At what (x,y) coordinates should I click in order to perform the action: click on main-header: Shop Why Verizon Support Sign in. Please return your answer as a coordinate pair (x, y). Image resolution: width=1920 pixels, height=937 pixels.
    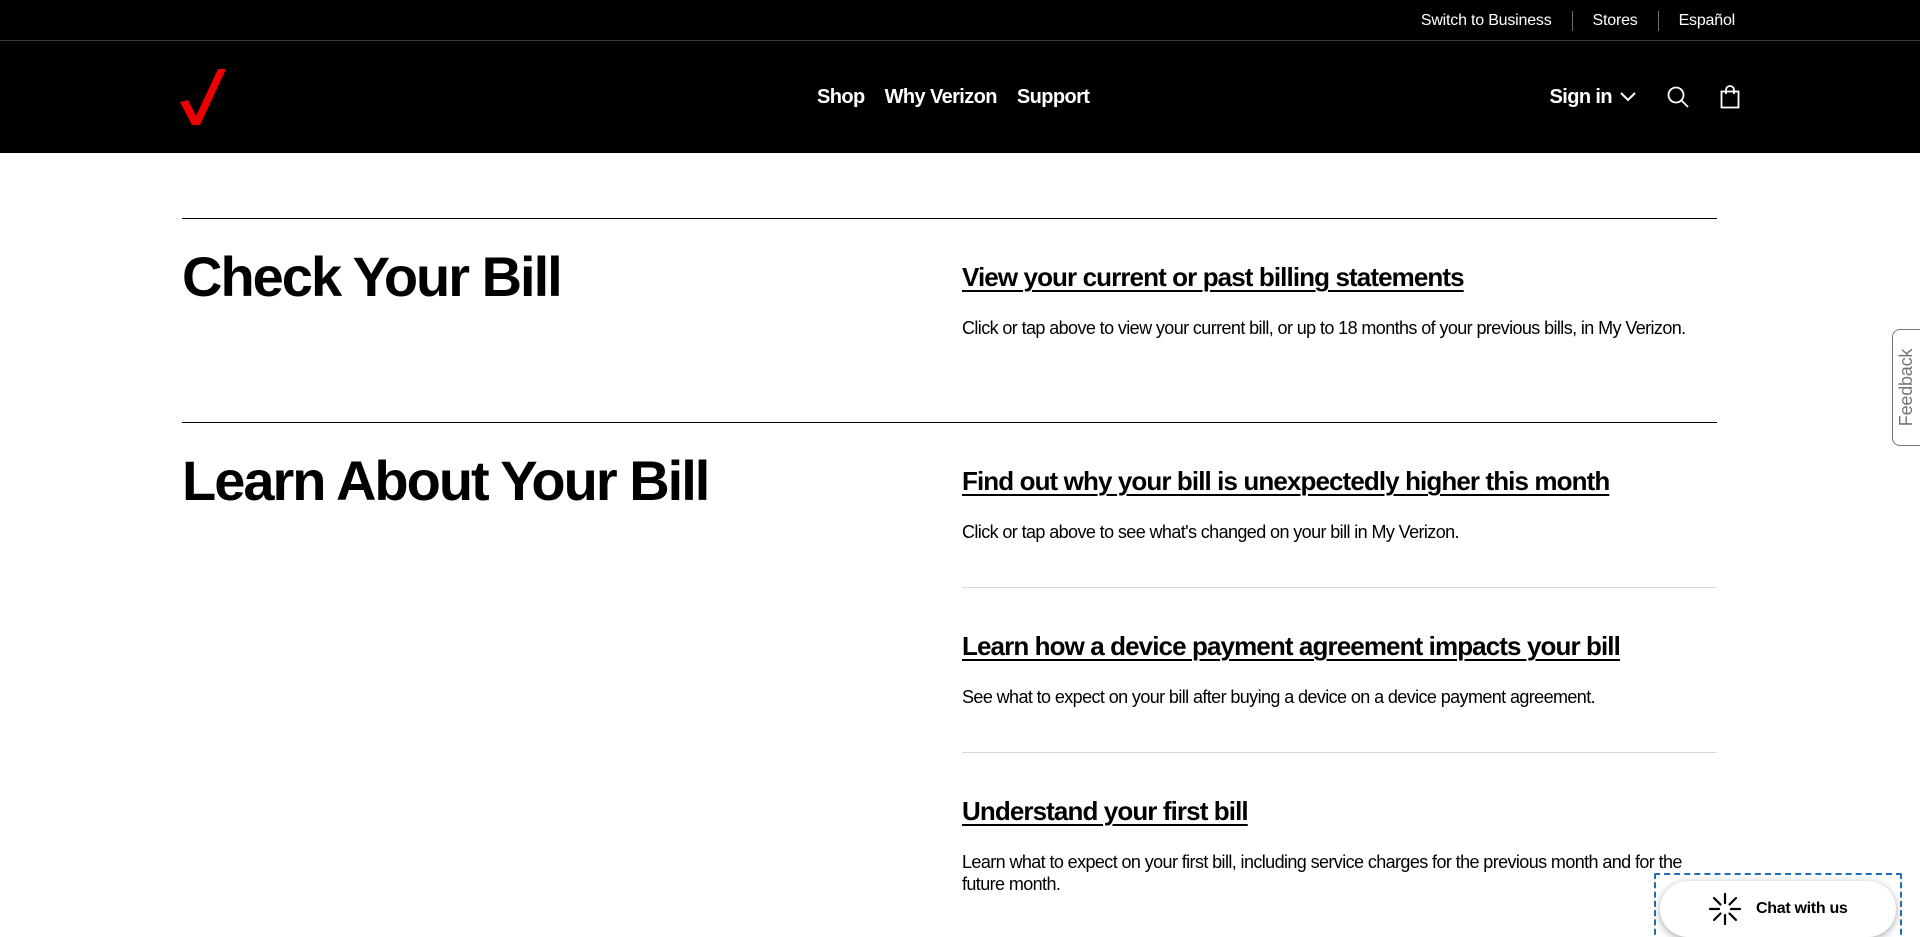
    Looking at the image, I should click on (960, 97).